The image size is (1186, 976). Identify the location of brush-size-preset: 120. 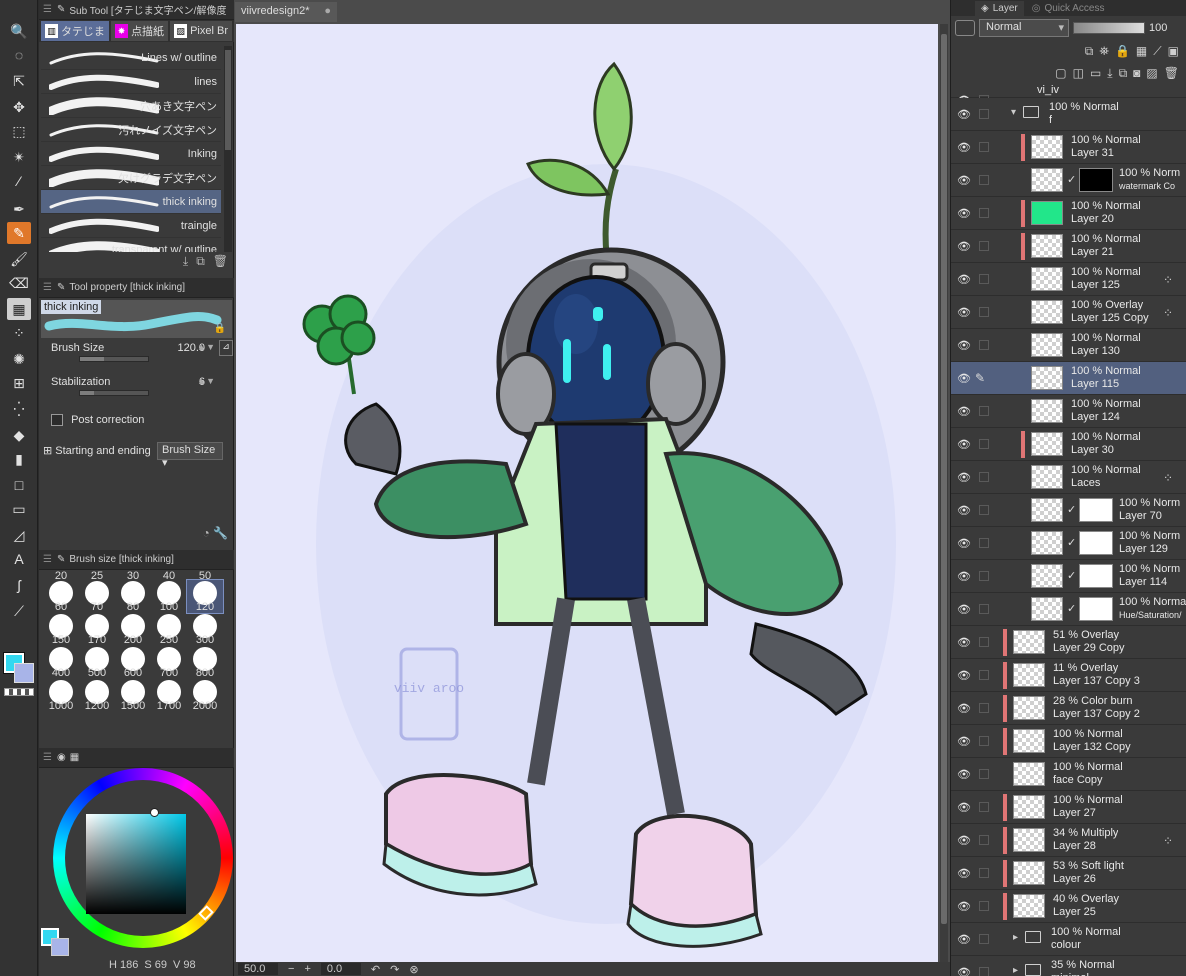
(205, 596).